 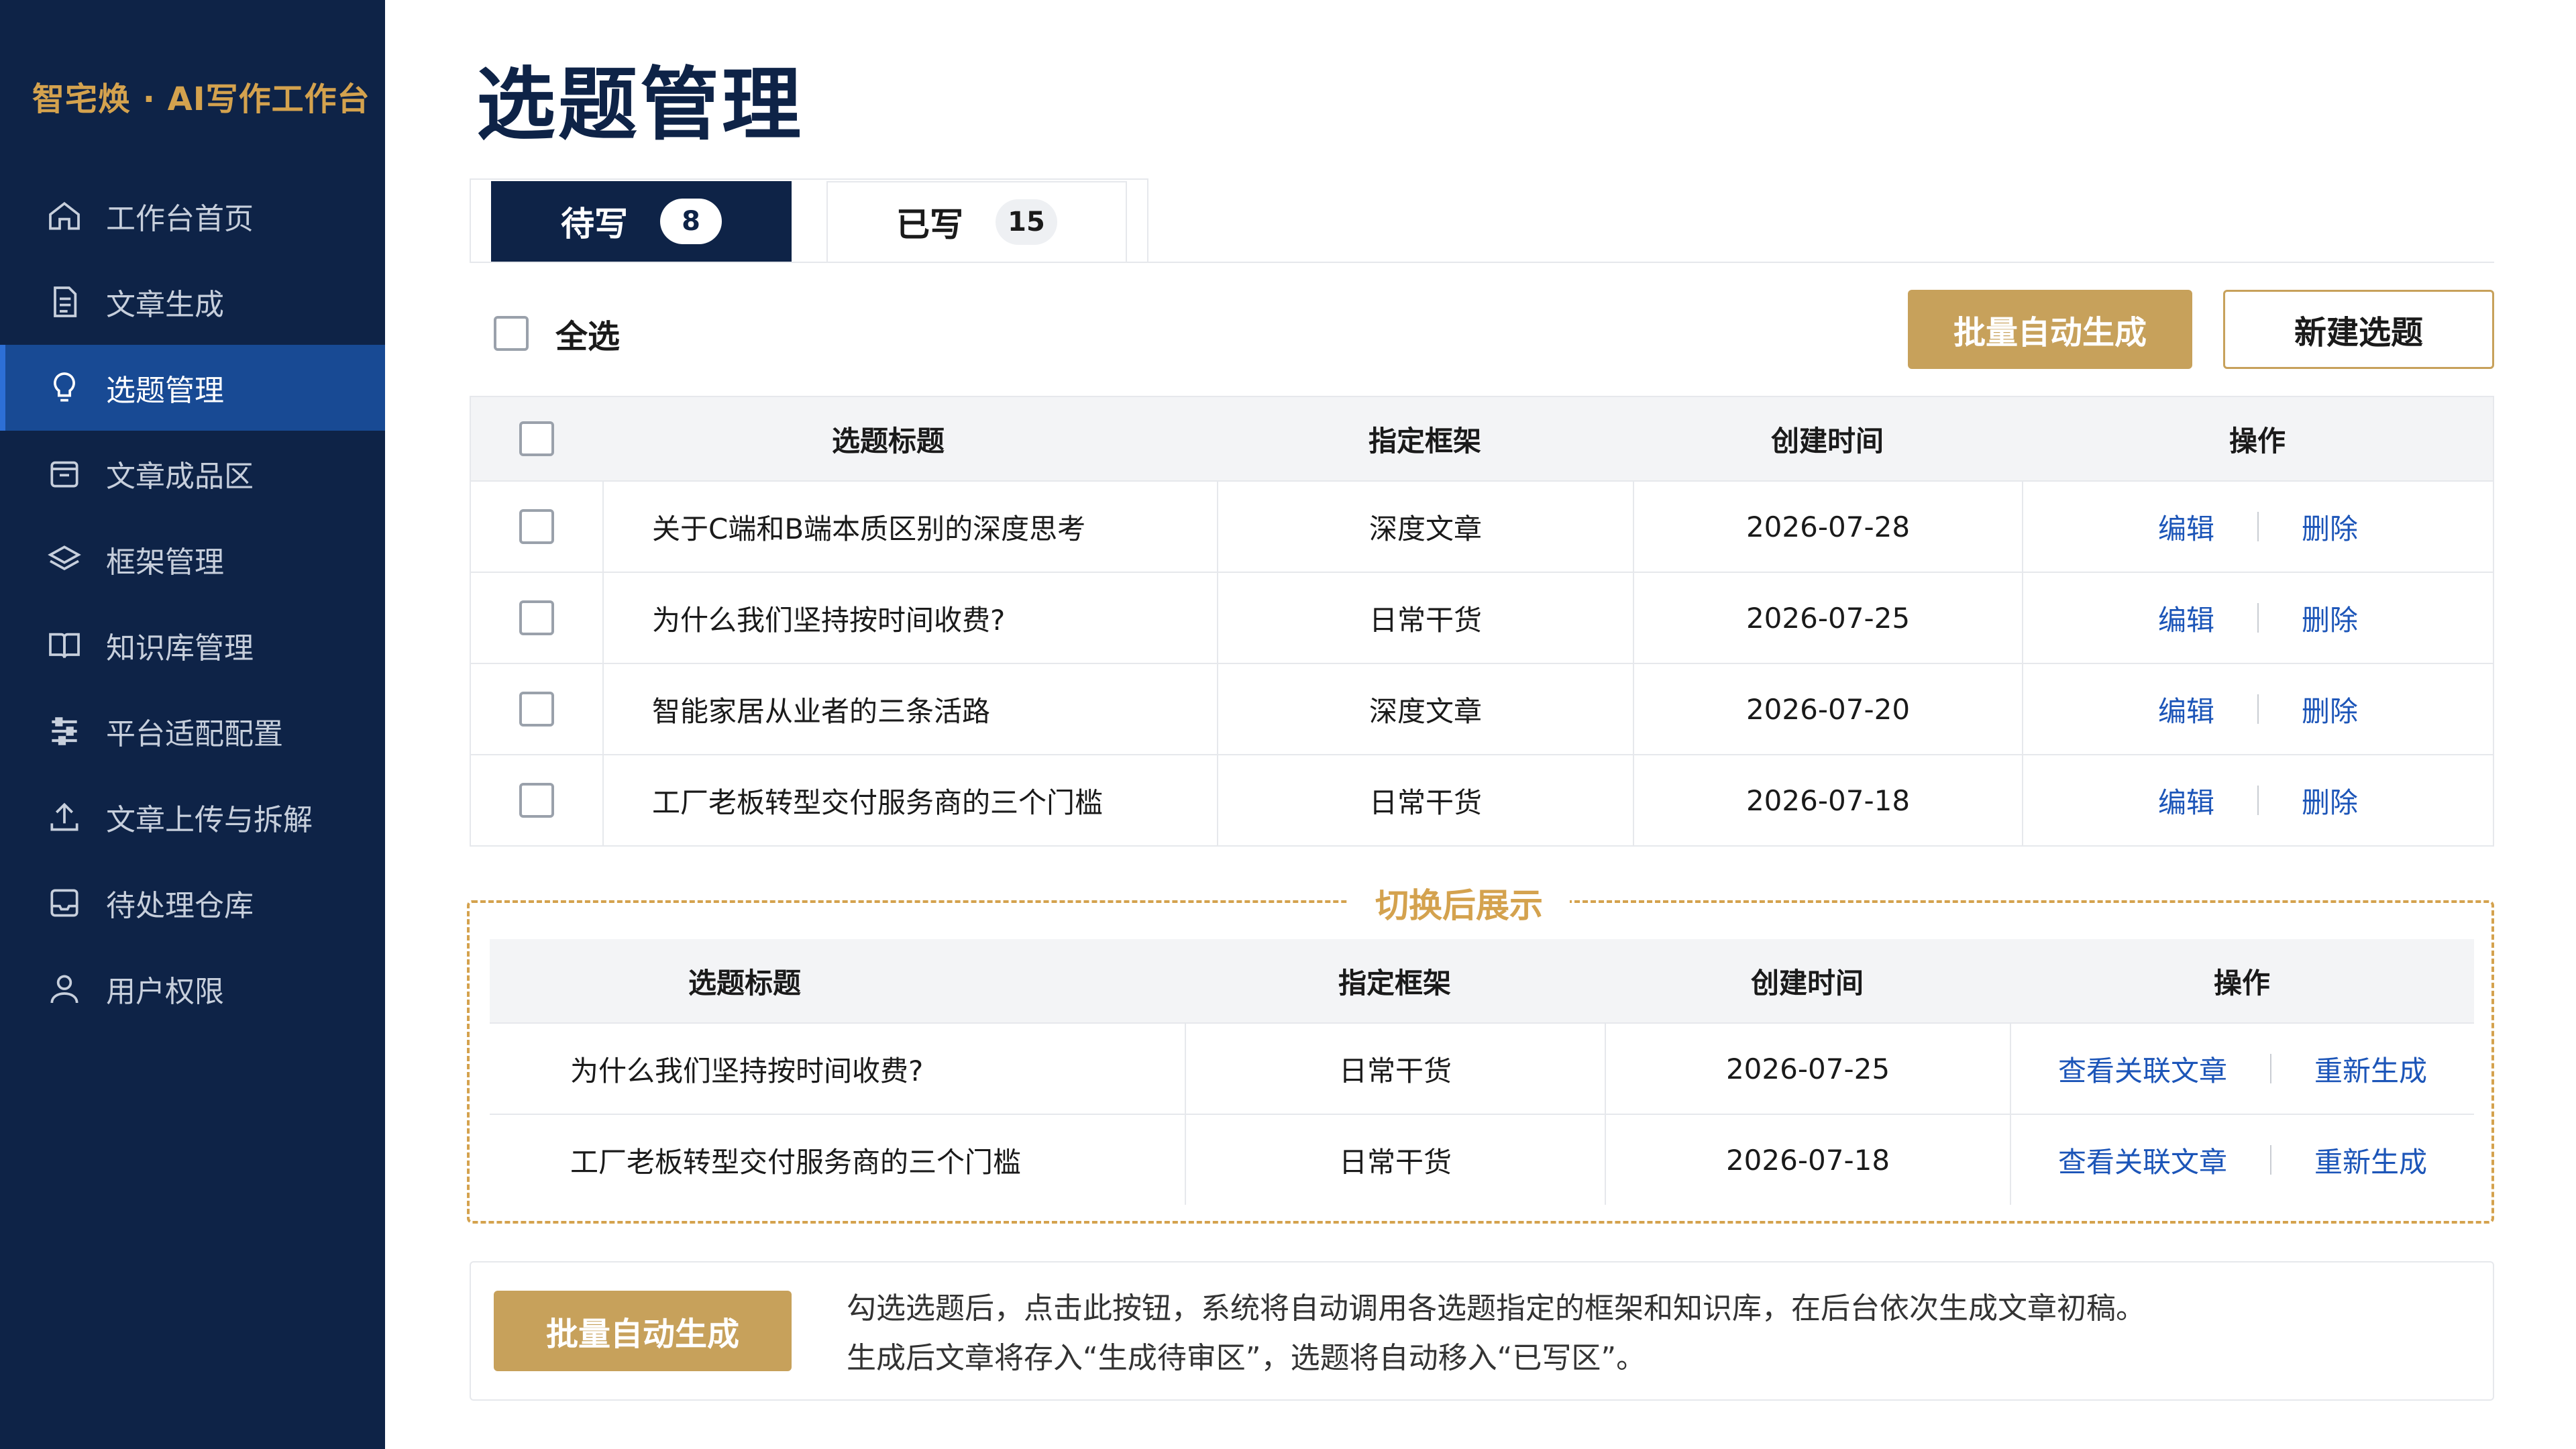 What do you see at coordinates (192, 216) in the screenshot?
I see `sidebar-item-home: 工作台首页` at bounding box center [192, 216].